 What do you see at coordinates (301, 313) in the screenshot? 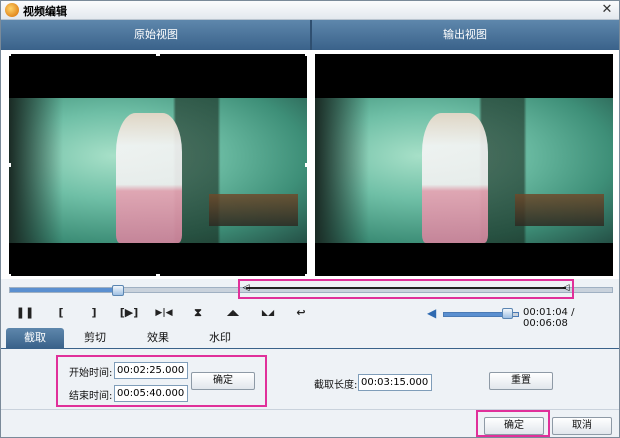
I see `undo-button: ↩` at bounding box center [301, 313].